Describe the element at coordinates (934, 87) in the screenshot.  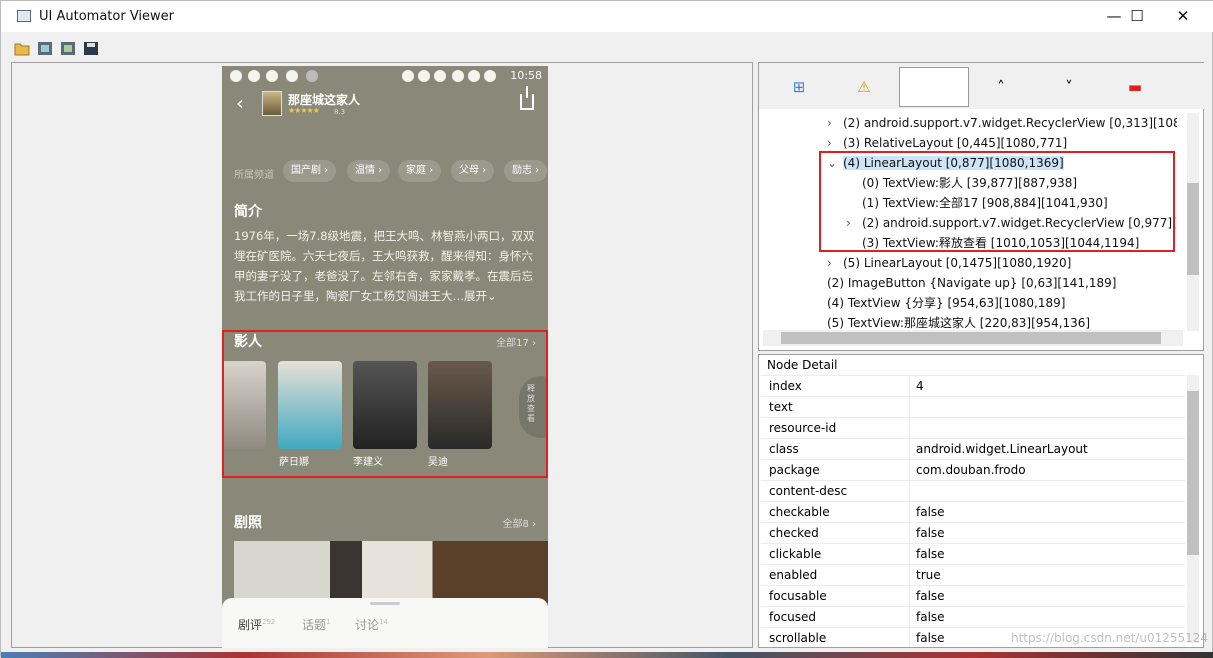
I see `blank-box` at that location.